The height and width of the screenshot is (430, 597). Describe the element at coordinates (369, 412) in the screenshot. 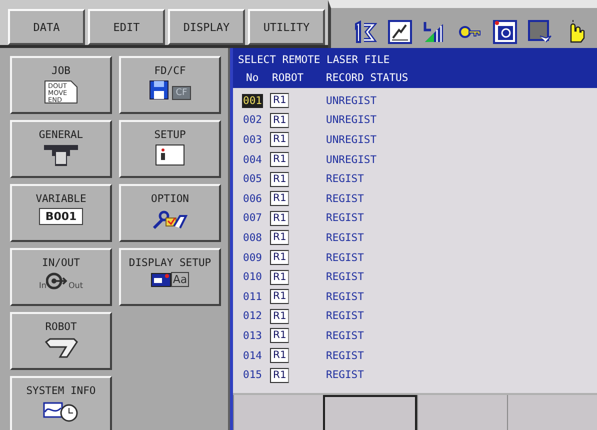

I see `function-key` at that location.